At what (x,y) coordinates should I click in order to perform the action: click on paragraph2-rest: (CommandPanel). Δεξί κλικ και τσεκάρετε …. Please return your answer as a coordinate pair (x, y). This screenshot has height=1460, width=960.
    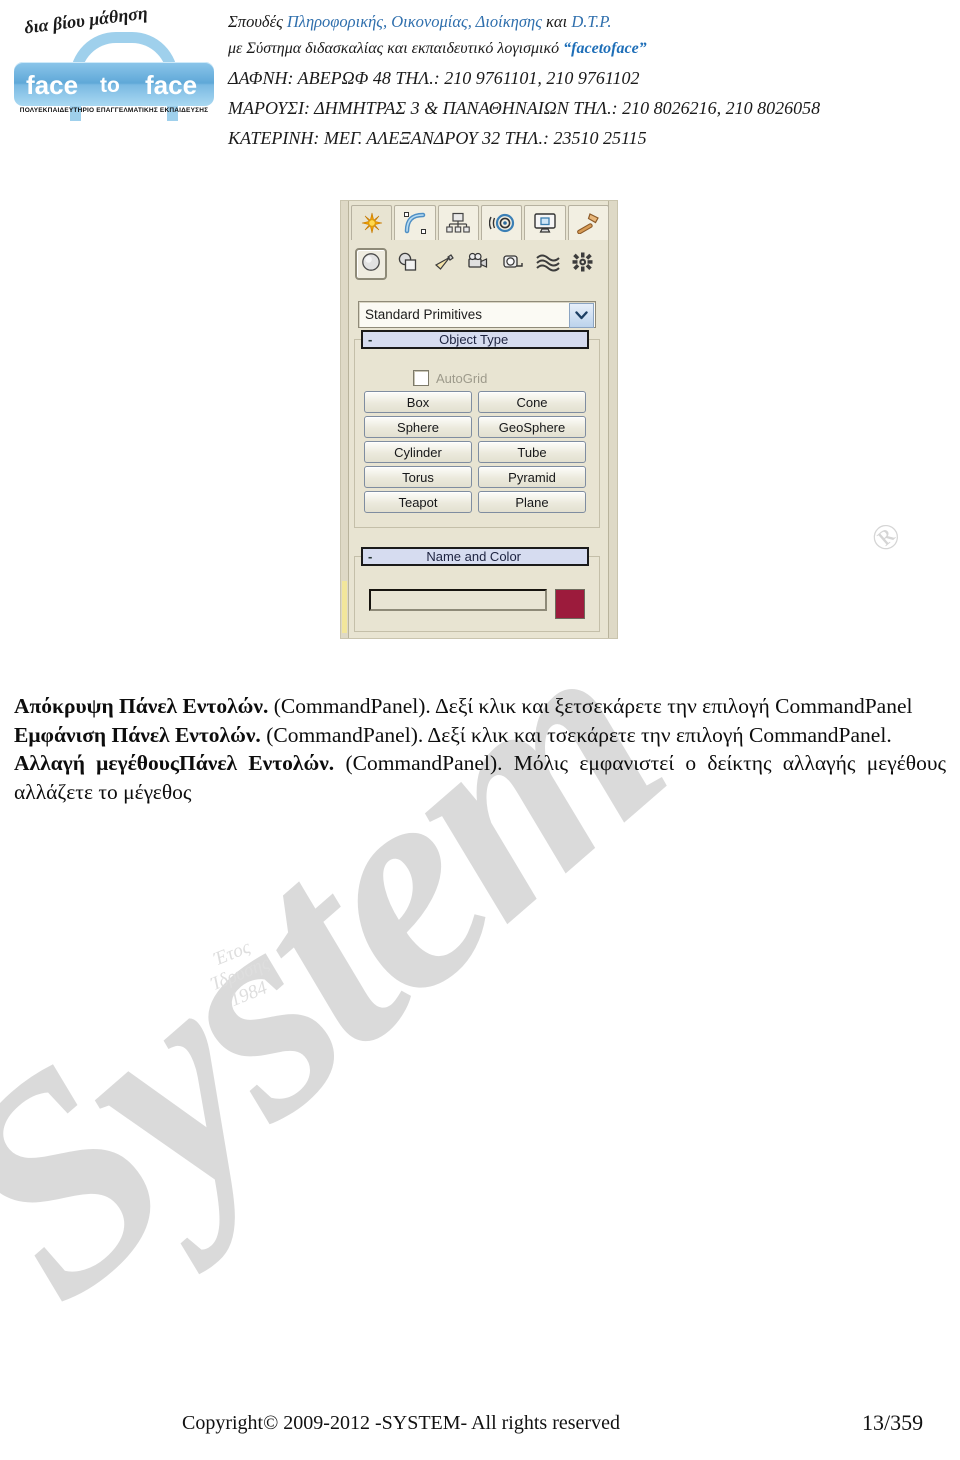
    Looking at the image, I should click on (576, 734).